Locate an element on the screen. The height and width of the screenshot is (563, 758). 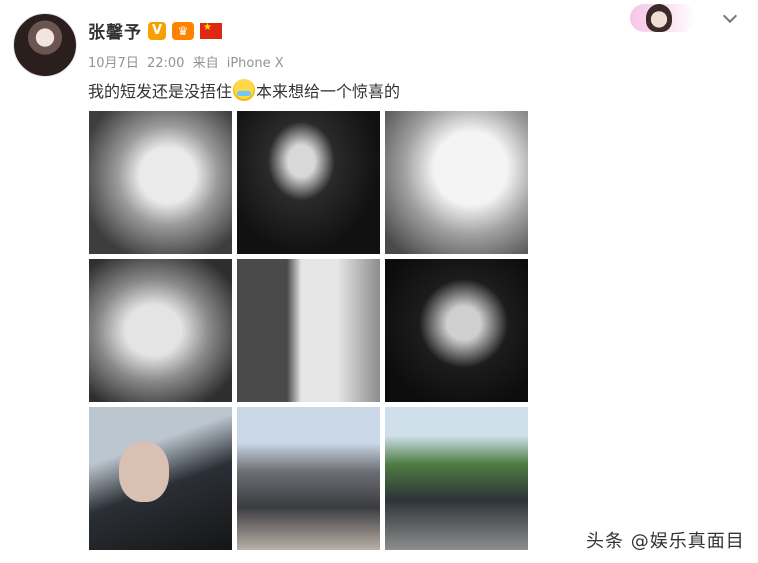
decoration-card-icon is located at coordinates (663, 18).